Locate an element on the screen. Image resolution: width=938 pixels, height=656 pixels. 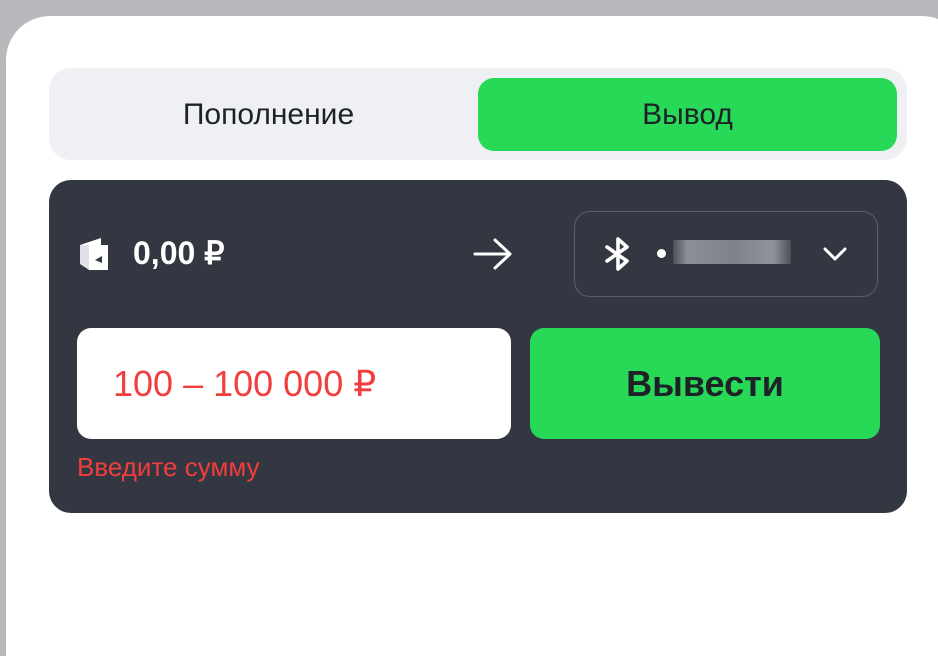
amount-error-message: Введите сумму is located at coordinates (168, 467).